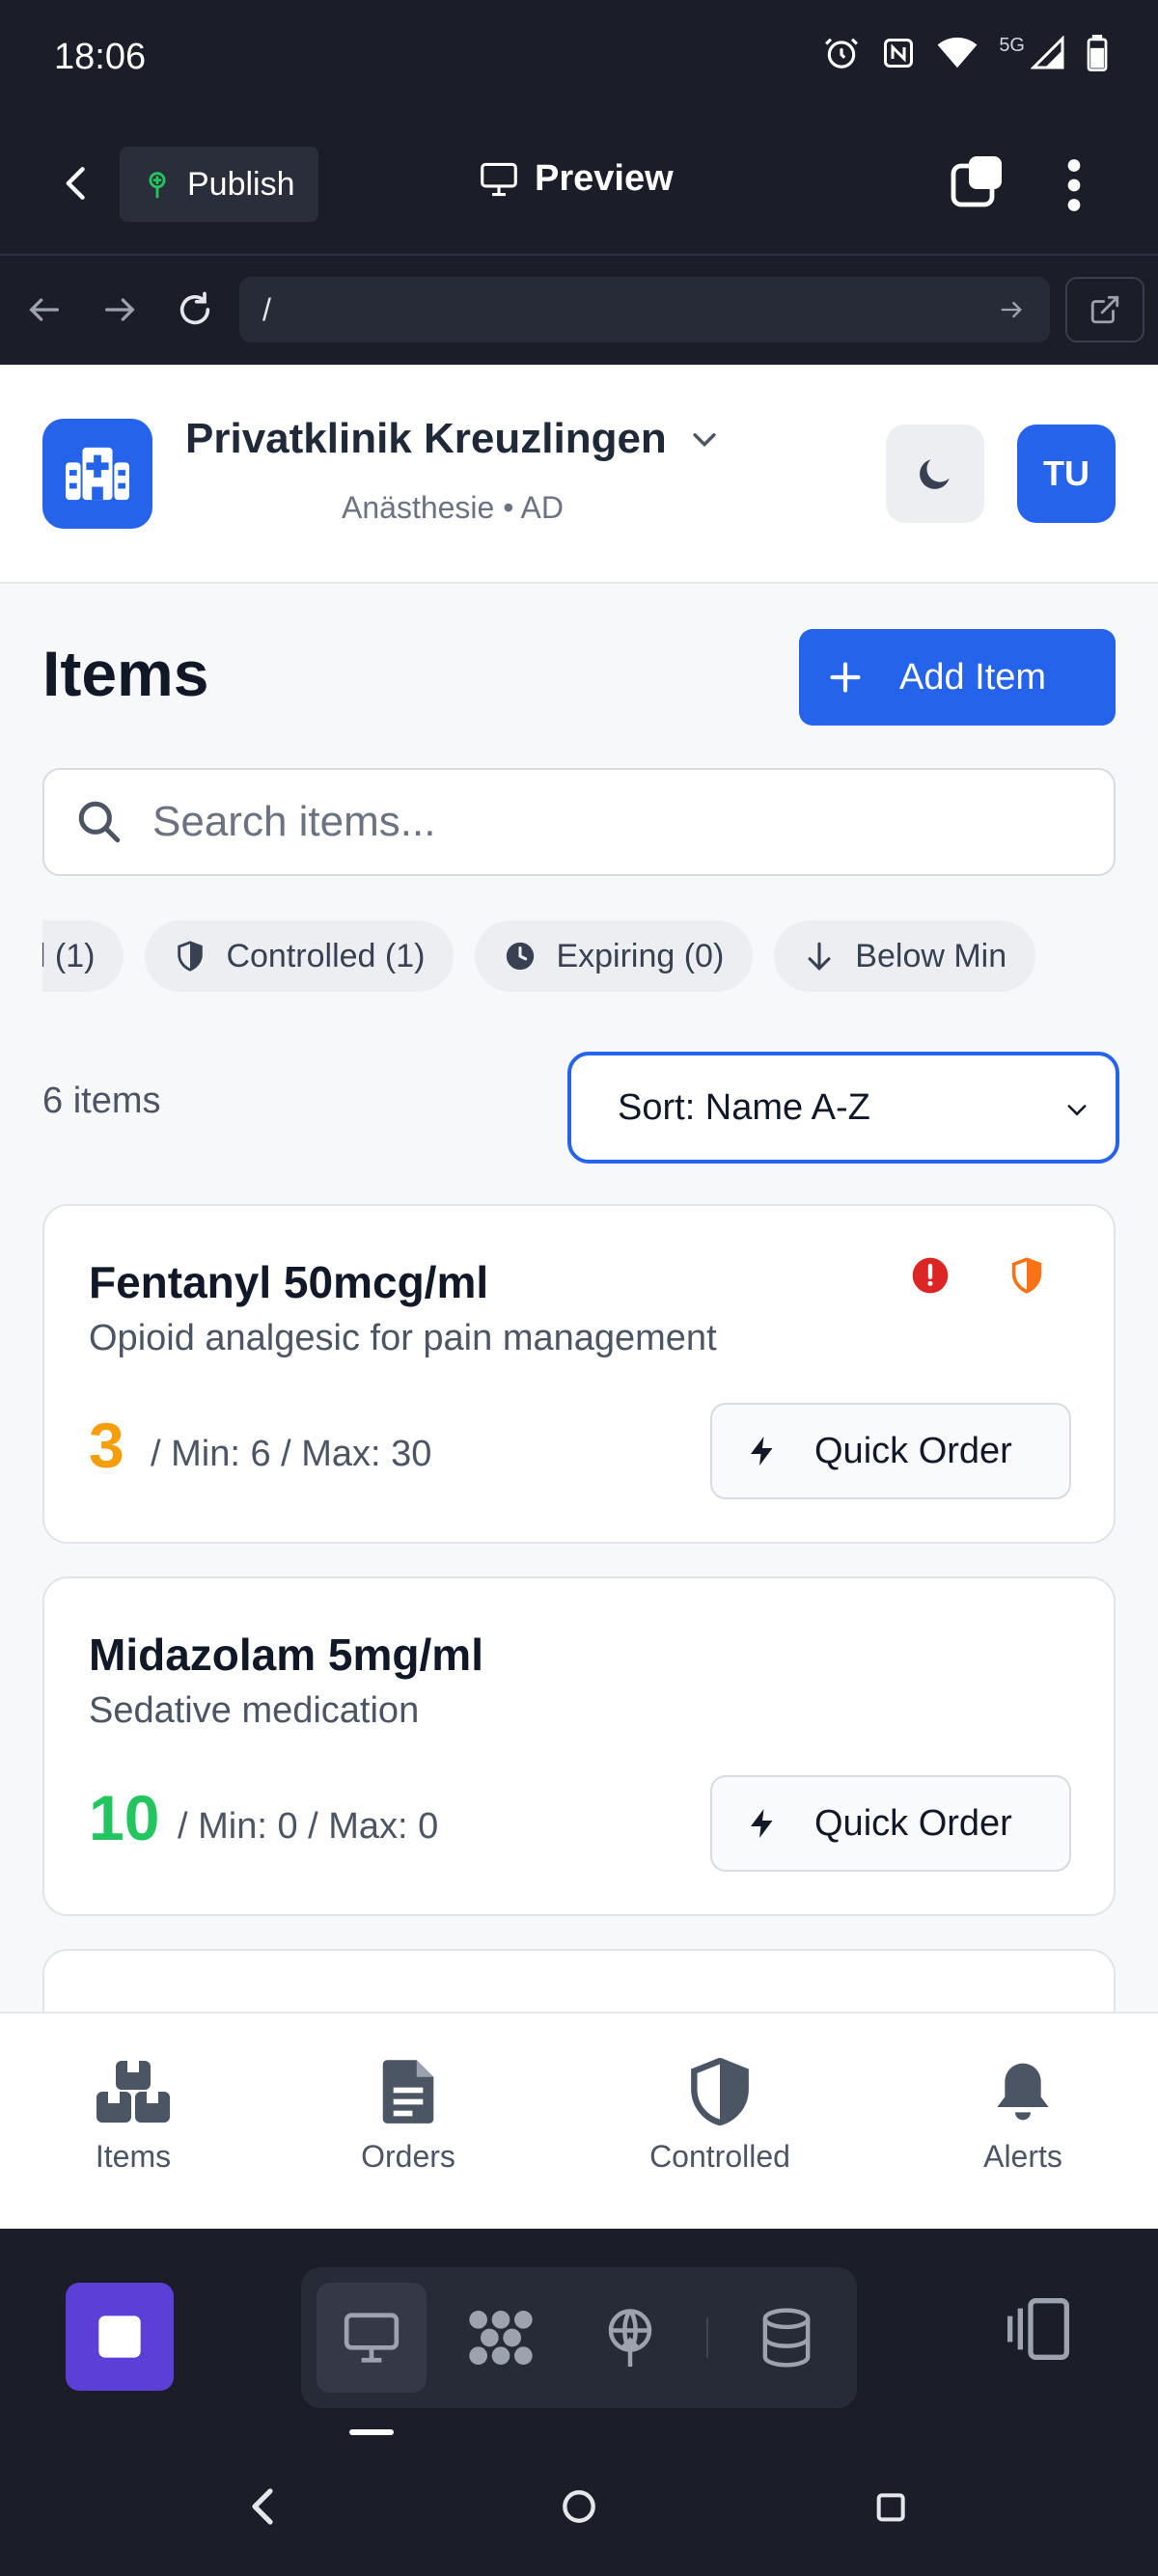 This screenshot has height=2576, width=1158. Describe the element at coordinates (930, 1276) in the screenshot. I see `alert-icon` at that location.